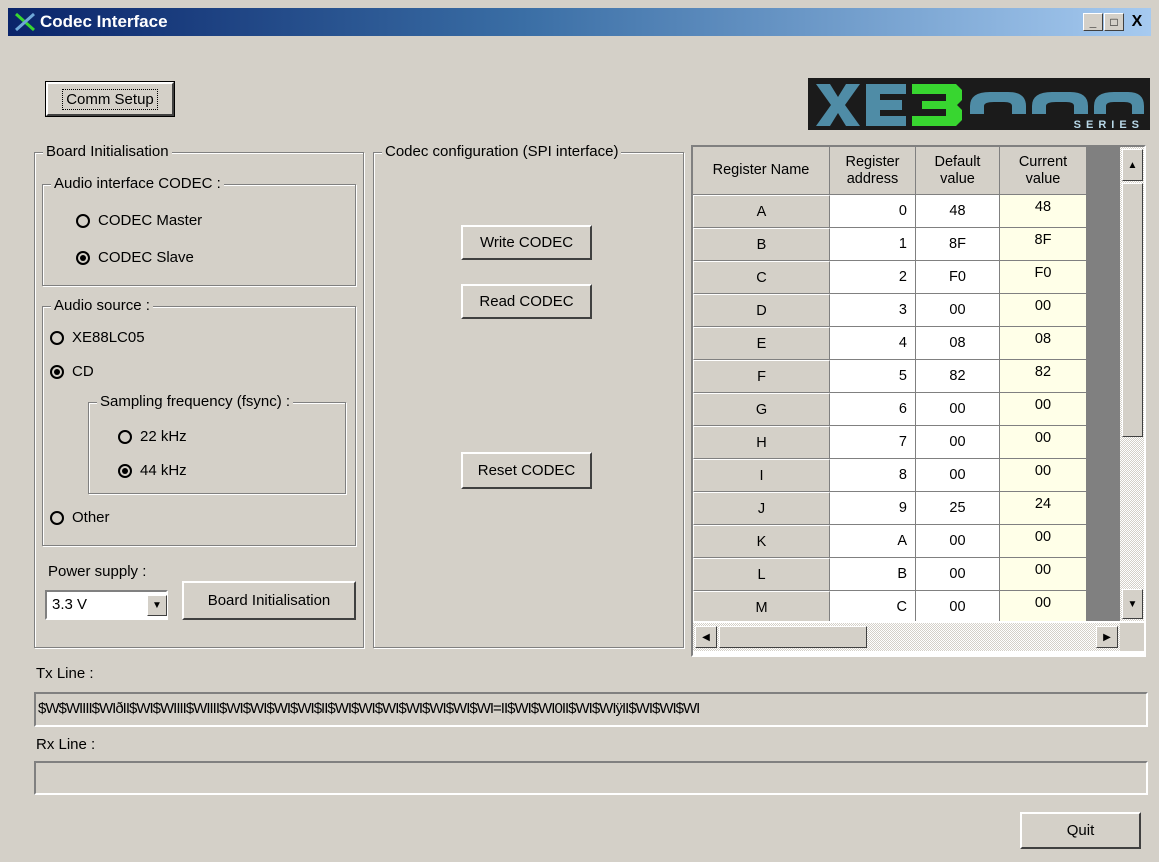 This screenshot has height=862, width=1159. What do you see at coordinates (25, 22) in the screenshot?
I see `app-icon` at bounding box center [25, 22].